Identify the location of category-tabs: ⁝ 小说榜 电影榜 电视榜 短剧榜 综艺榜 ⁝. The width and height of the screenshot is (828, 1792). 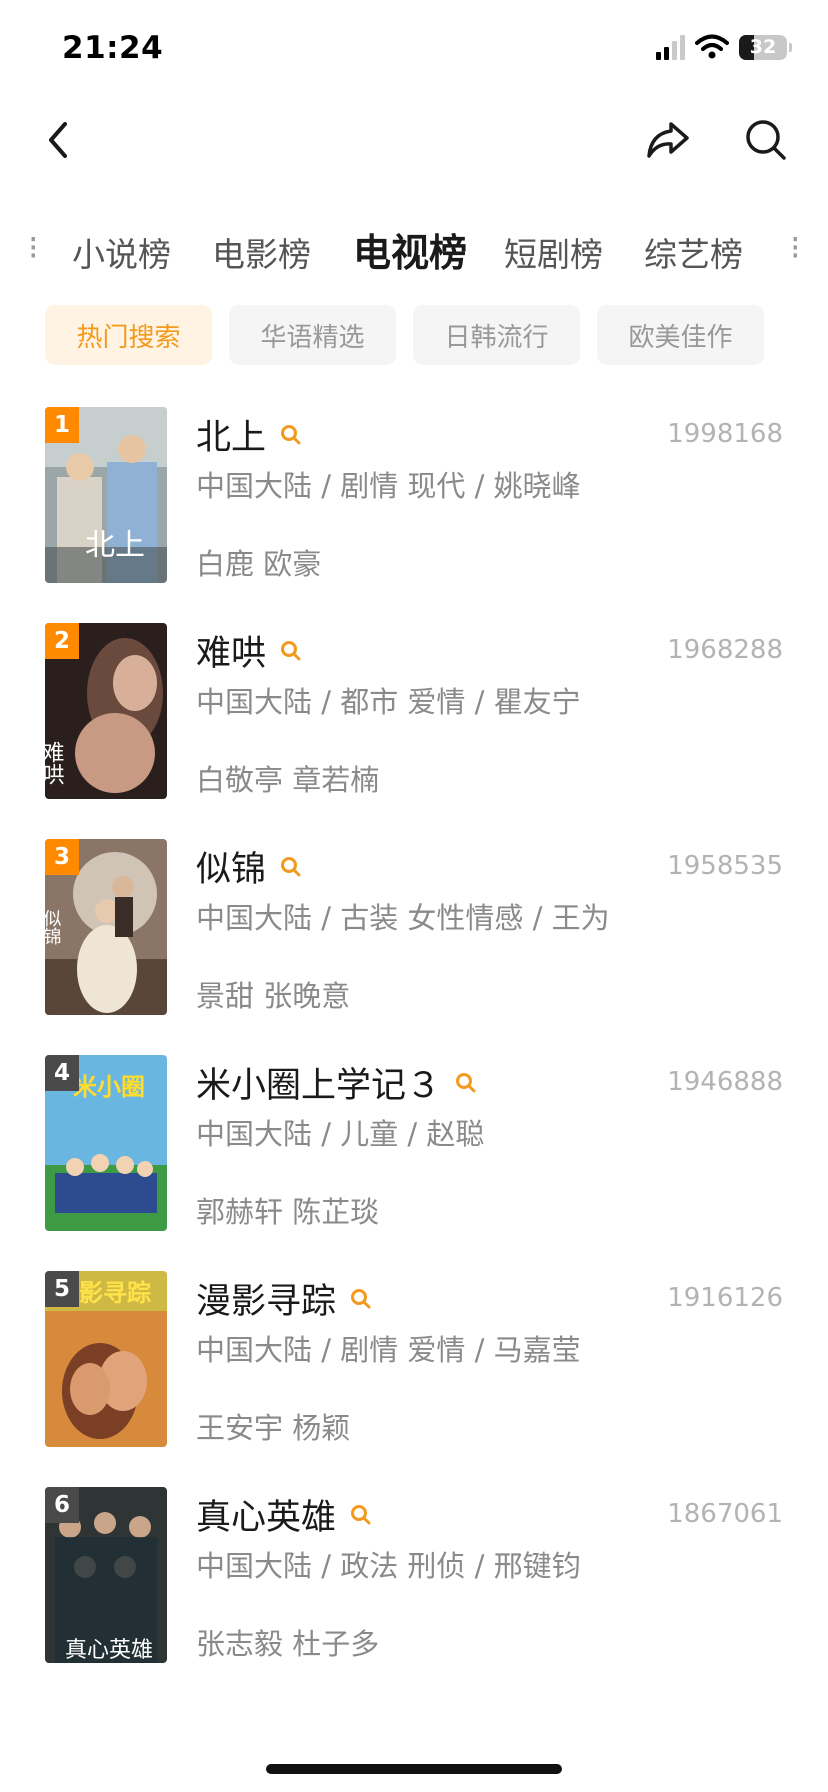
(414, 251).